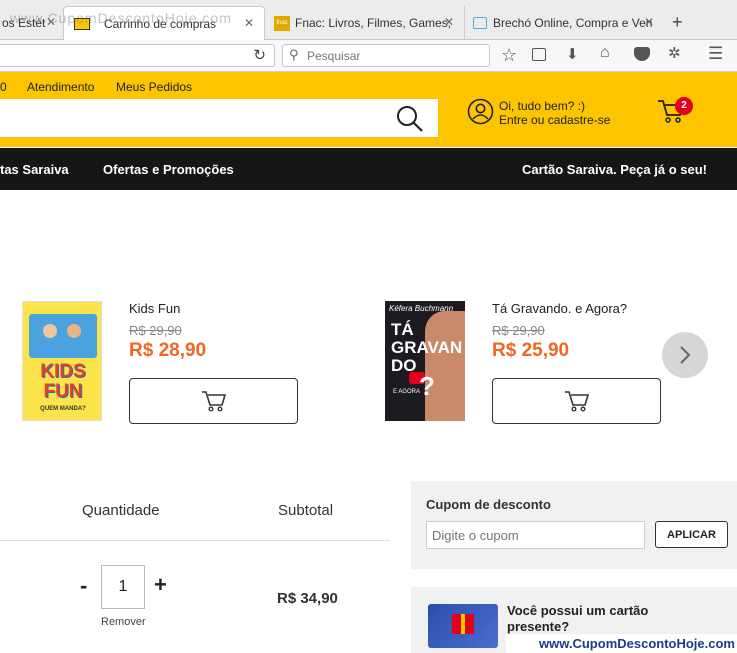 The image size is (737, 653). I want to click on chevron-right-icon, so click(685, 355).